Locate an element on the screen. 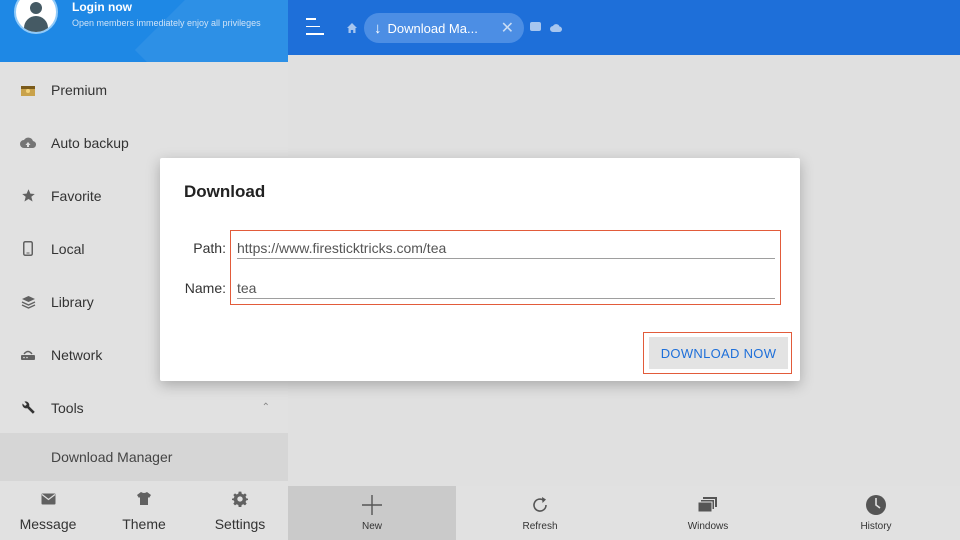  name-label: Name: is located at coordinates (205, 288).